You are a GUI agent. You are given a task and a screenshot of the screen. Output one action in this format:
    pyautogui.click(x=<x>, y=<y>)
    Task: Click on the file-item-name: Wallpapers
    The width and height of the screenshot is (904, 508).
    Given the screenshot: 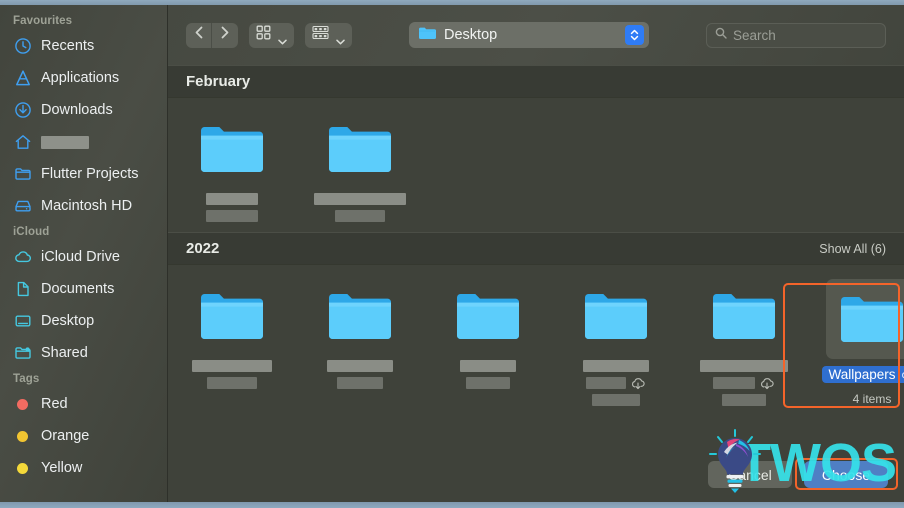 What is the action you would take?
    pyautogui.click(x=863, y=374)
    